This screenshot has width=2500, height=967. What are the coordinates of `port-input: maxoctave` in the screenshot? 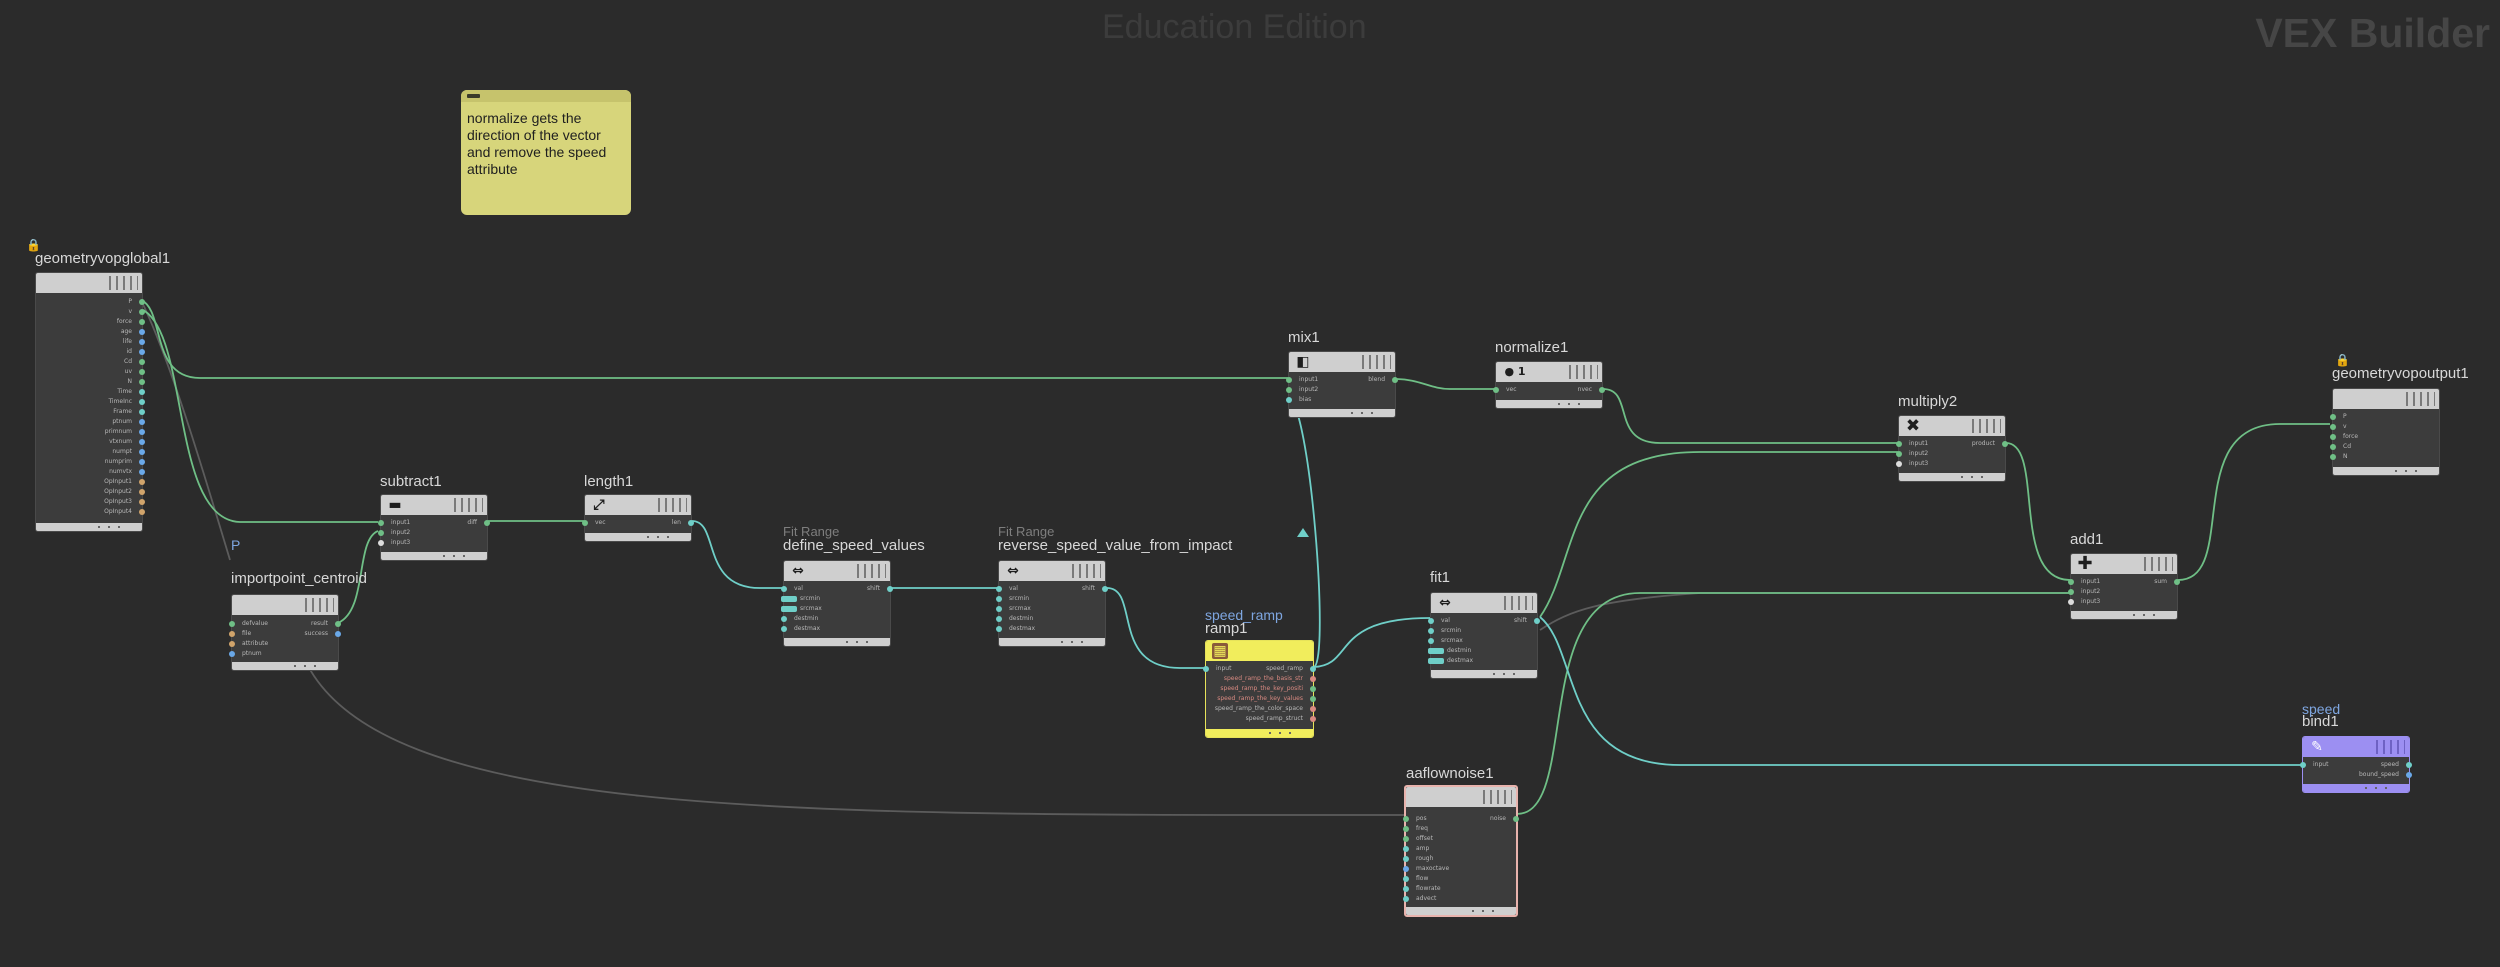 It's located at (1459, 869).